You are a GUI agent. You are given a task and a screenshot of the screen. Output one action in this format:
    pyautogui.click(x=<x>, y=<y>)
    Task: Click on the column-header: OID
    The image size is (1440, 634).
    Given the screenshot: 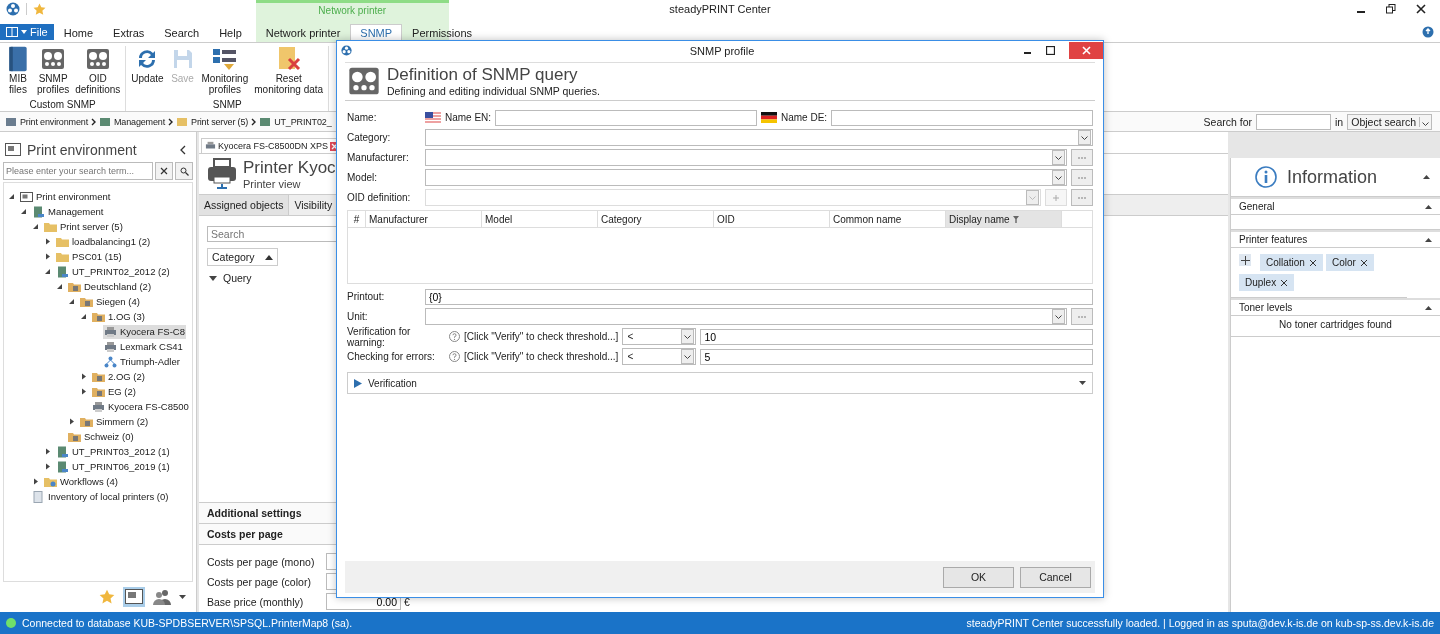 What is the action you would take?
    pyautogui.click(x=772, y=219)
    